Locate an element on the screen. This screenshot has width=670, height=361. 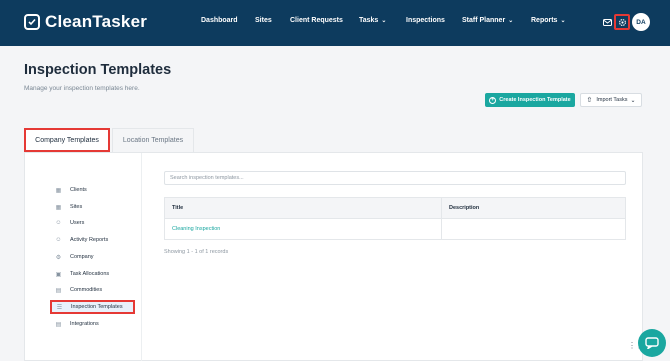
template-link: Cleaning Inspection is located at coordinates (196, 229).